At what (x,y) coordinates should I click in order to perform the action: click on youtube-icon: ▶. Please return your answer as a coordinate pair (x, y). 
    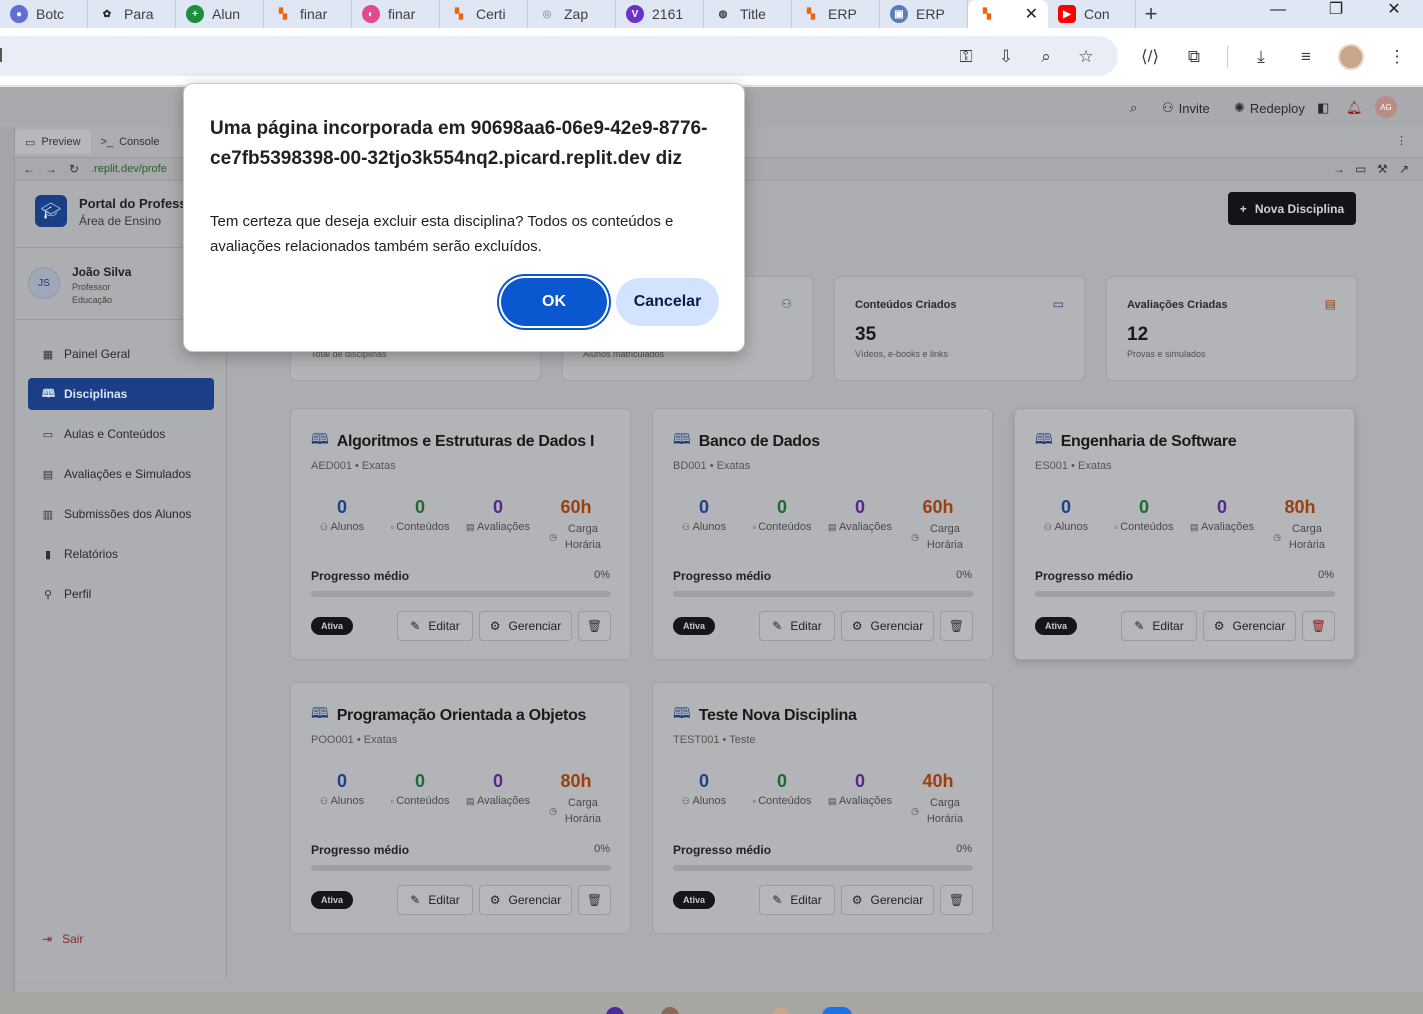
    Looking at the image, I should click on (1067, 14).